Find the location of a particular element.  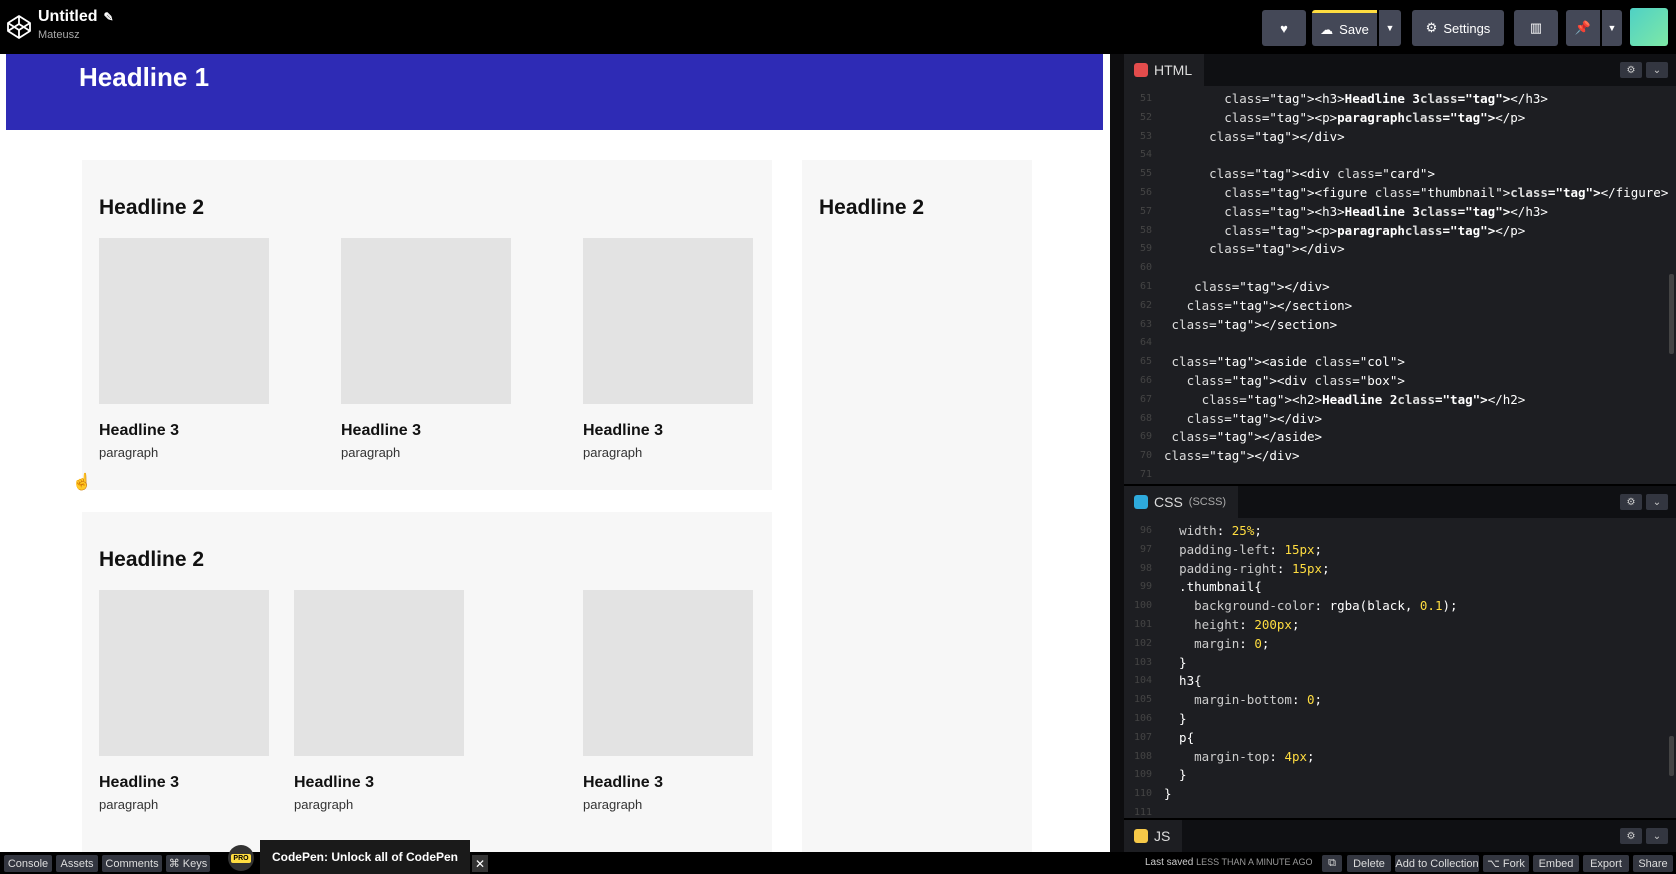

pencil-icon: ✎ is located at coordinates (109, 17).